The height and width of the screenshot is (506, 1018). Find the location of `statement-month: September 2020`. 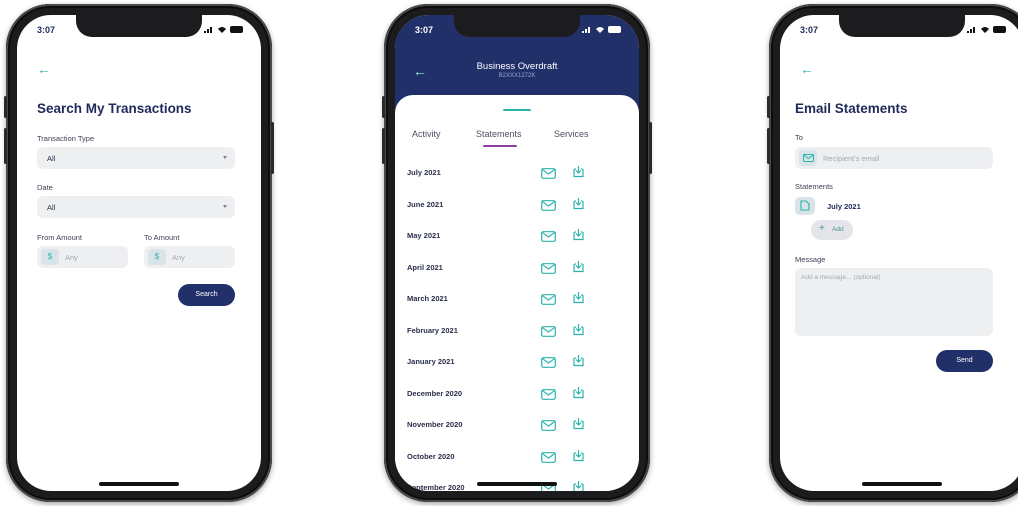

statement-month: September 2020 is located at coordinates (436, 487).